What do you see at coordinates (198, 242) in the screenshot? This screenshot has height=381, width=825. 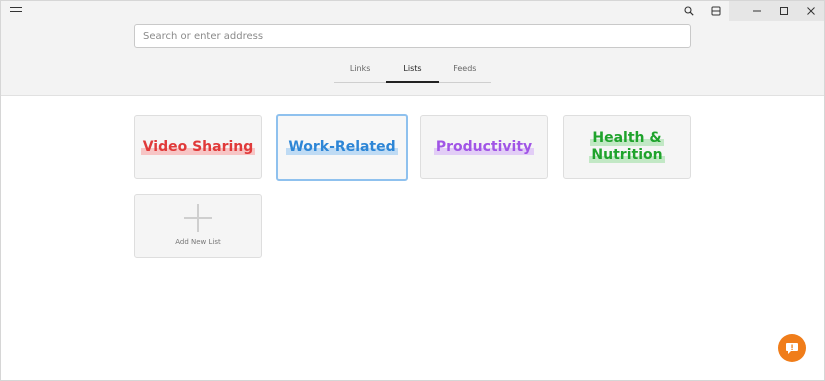 I see `add-new-list-label: Add New List` at bounding box center [198, 242].